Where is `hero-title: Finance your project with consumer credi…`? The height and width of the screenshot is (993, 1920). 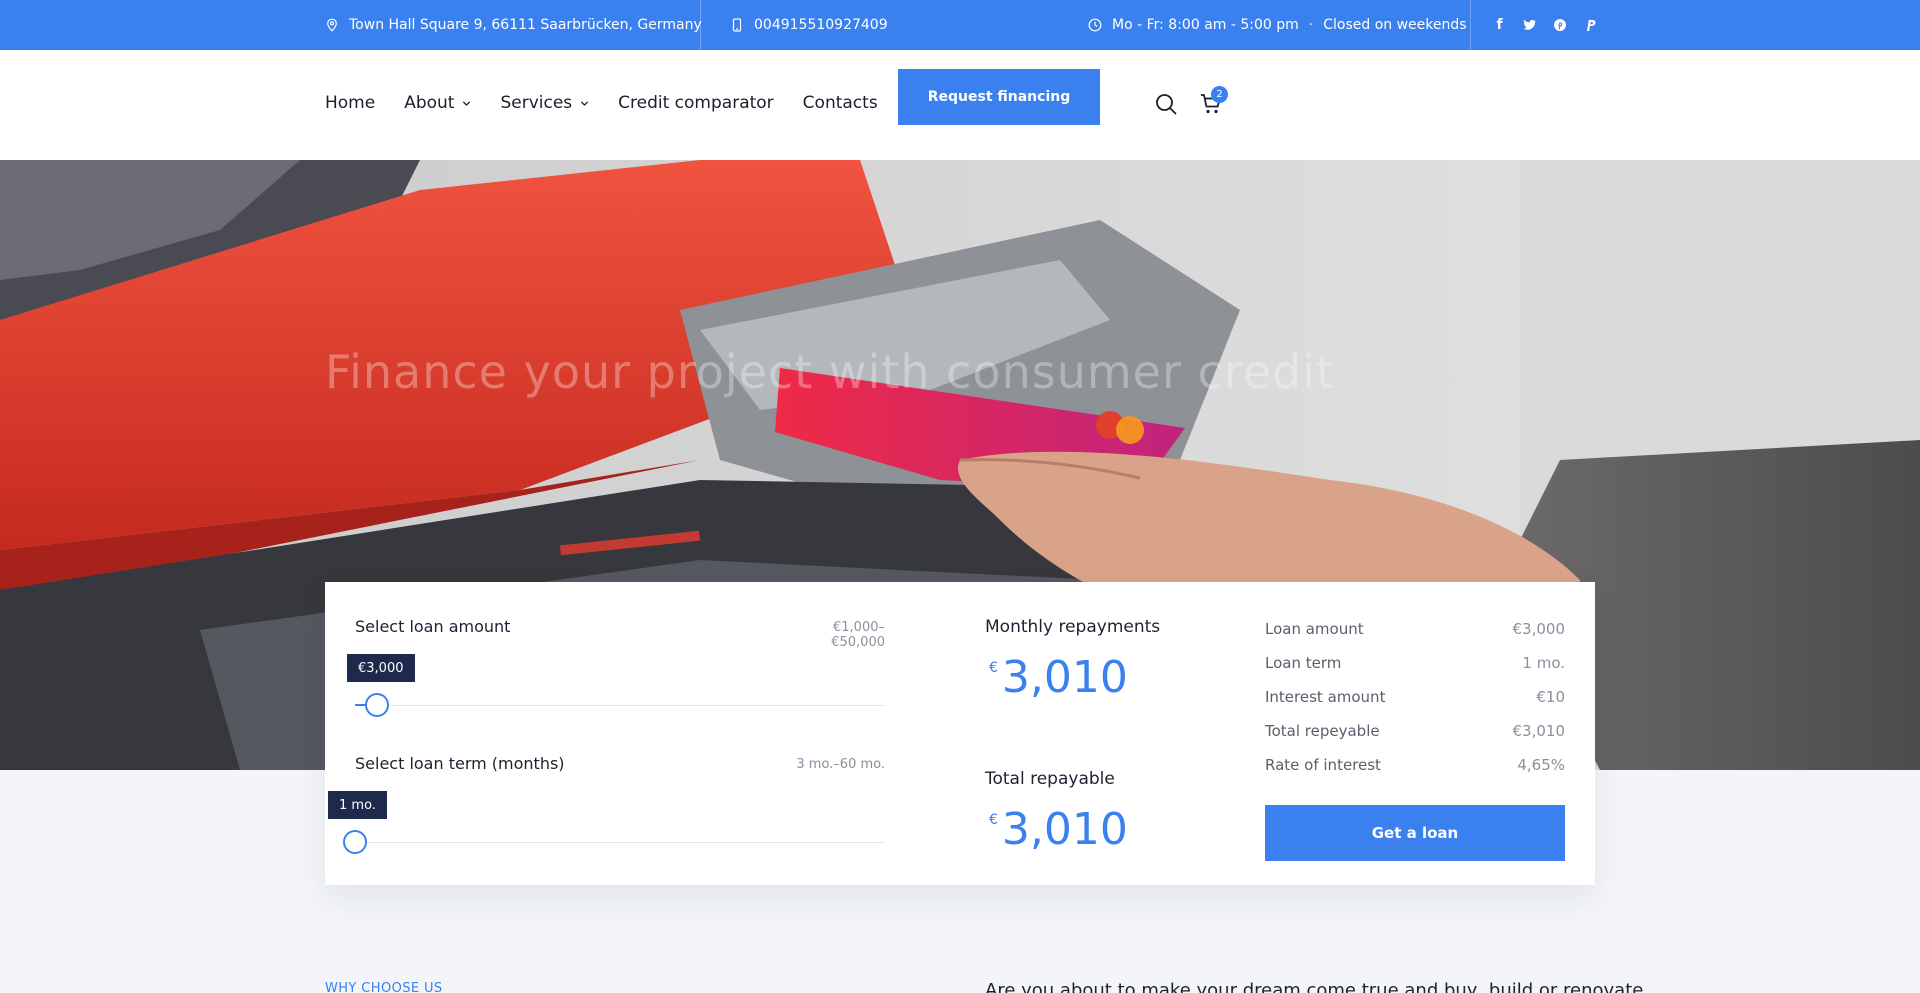
hero-title: Finance your project with consumer credi… is located at coordinates (830, 372).